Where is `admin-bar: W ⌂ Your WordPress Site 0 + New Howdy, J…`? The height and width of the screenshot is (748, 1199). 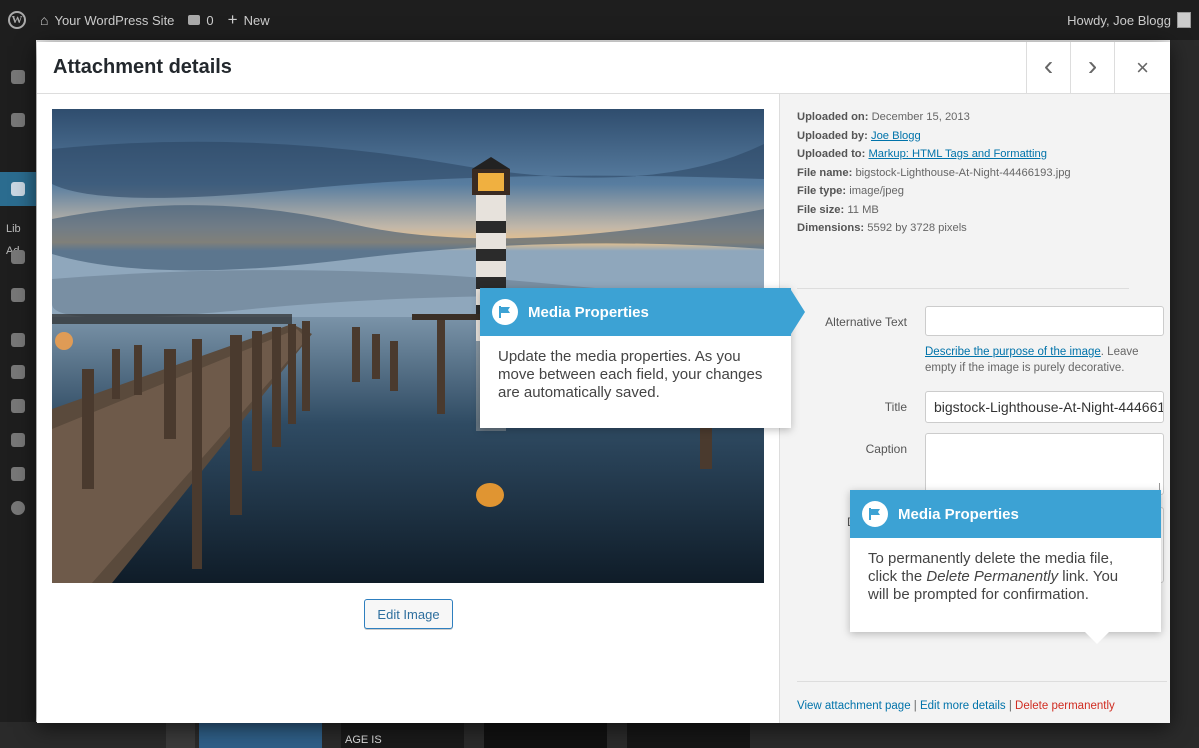 admin-bar: W ⌂ Your WordPress Site 0 + New Howdy, J… is located at coordinates (599, 20).